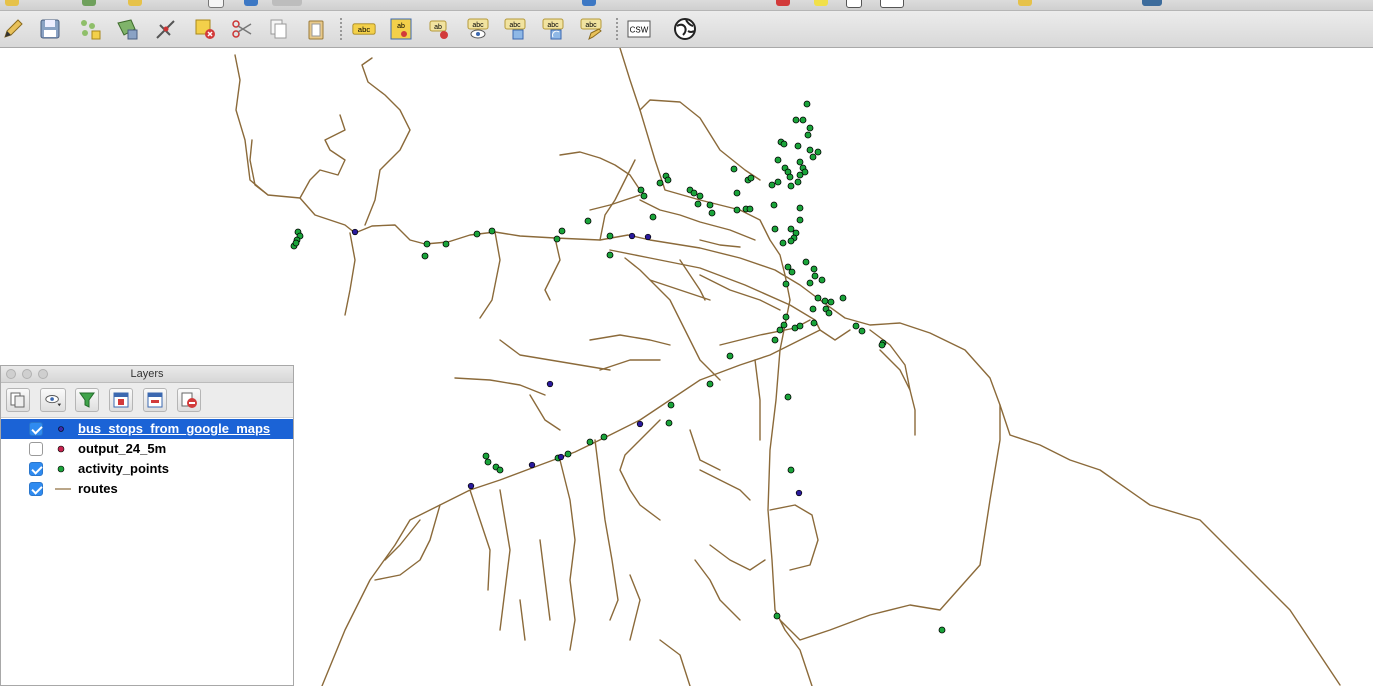 The height and width of the screenshot is (686, 1373). I want to click on layer-name: activity_points, so click(124, 468).